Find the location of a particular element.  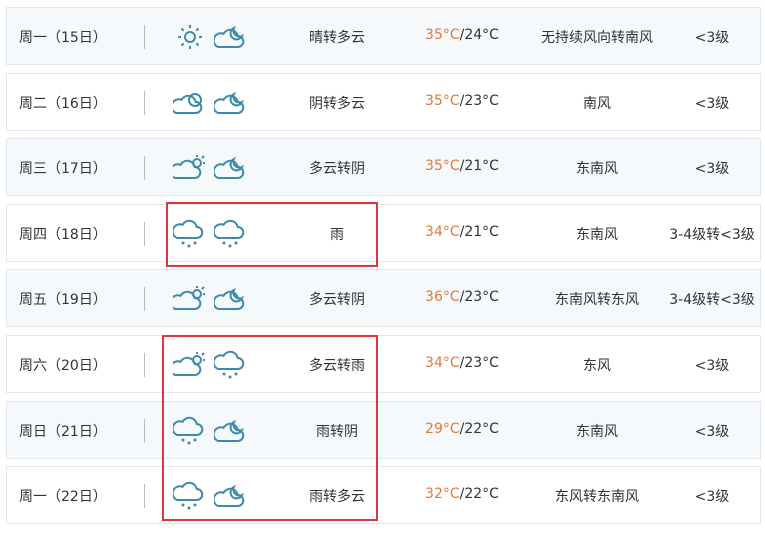

low-temp: /24°C is located at coordinates (479, 35).